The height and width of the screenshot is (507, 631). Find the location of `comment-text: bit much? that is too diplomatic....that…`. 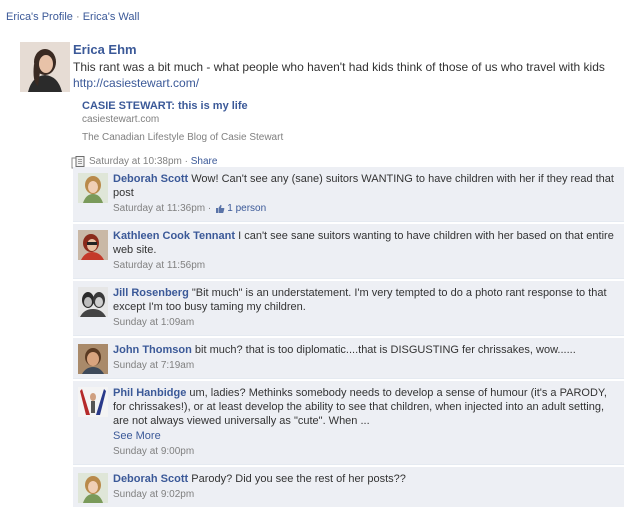

comment-text: bit much? that is too diplomatic....that… is located at coordinates (385, 350).